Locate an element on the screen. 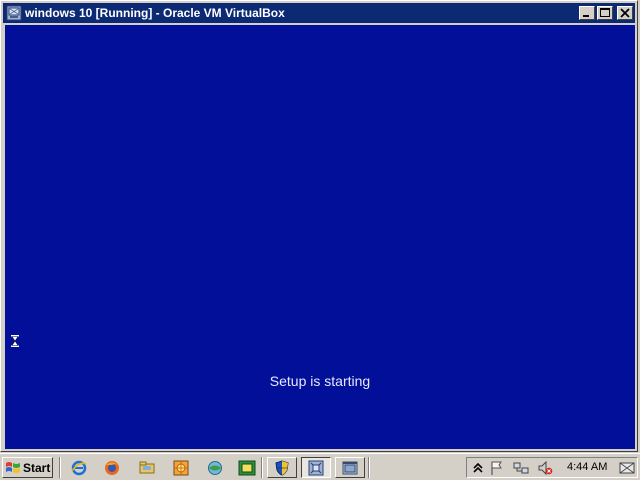 Image resolution: width=640 pixels, height=480 pixels. window-controls is located at coordinates (606, 13).